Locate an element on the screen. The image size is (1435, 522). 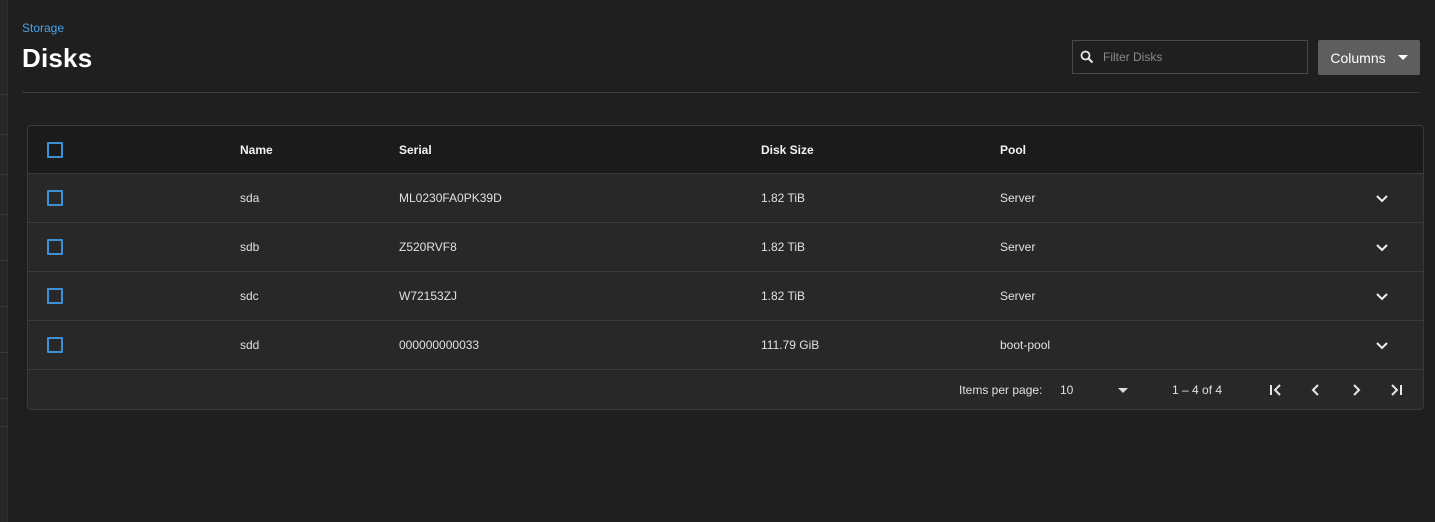
columns-button-label: Columns is located at coordinates (1358, 57).